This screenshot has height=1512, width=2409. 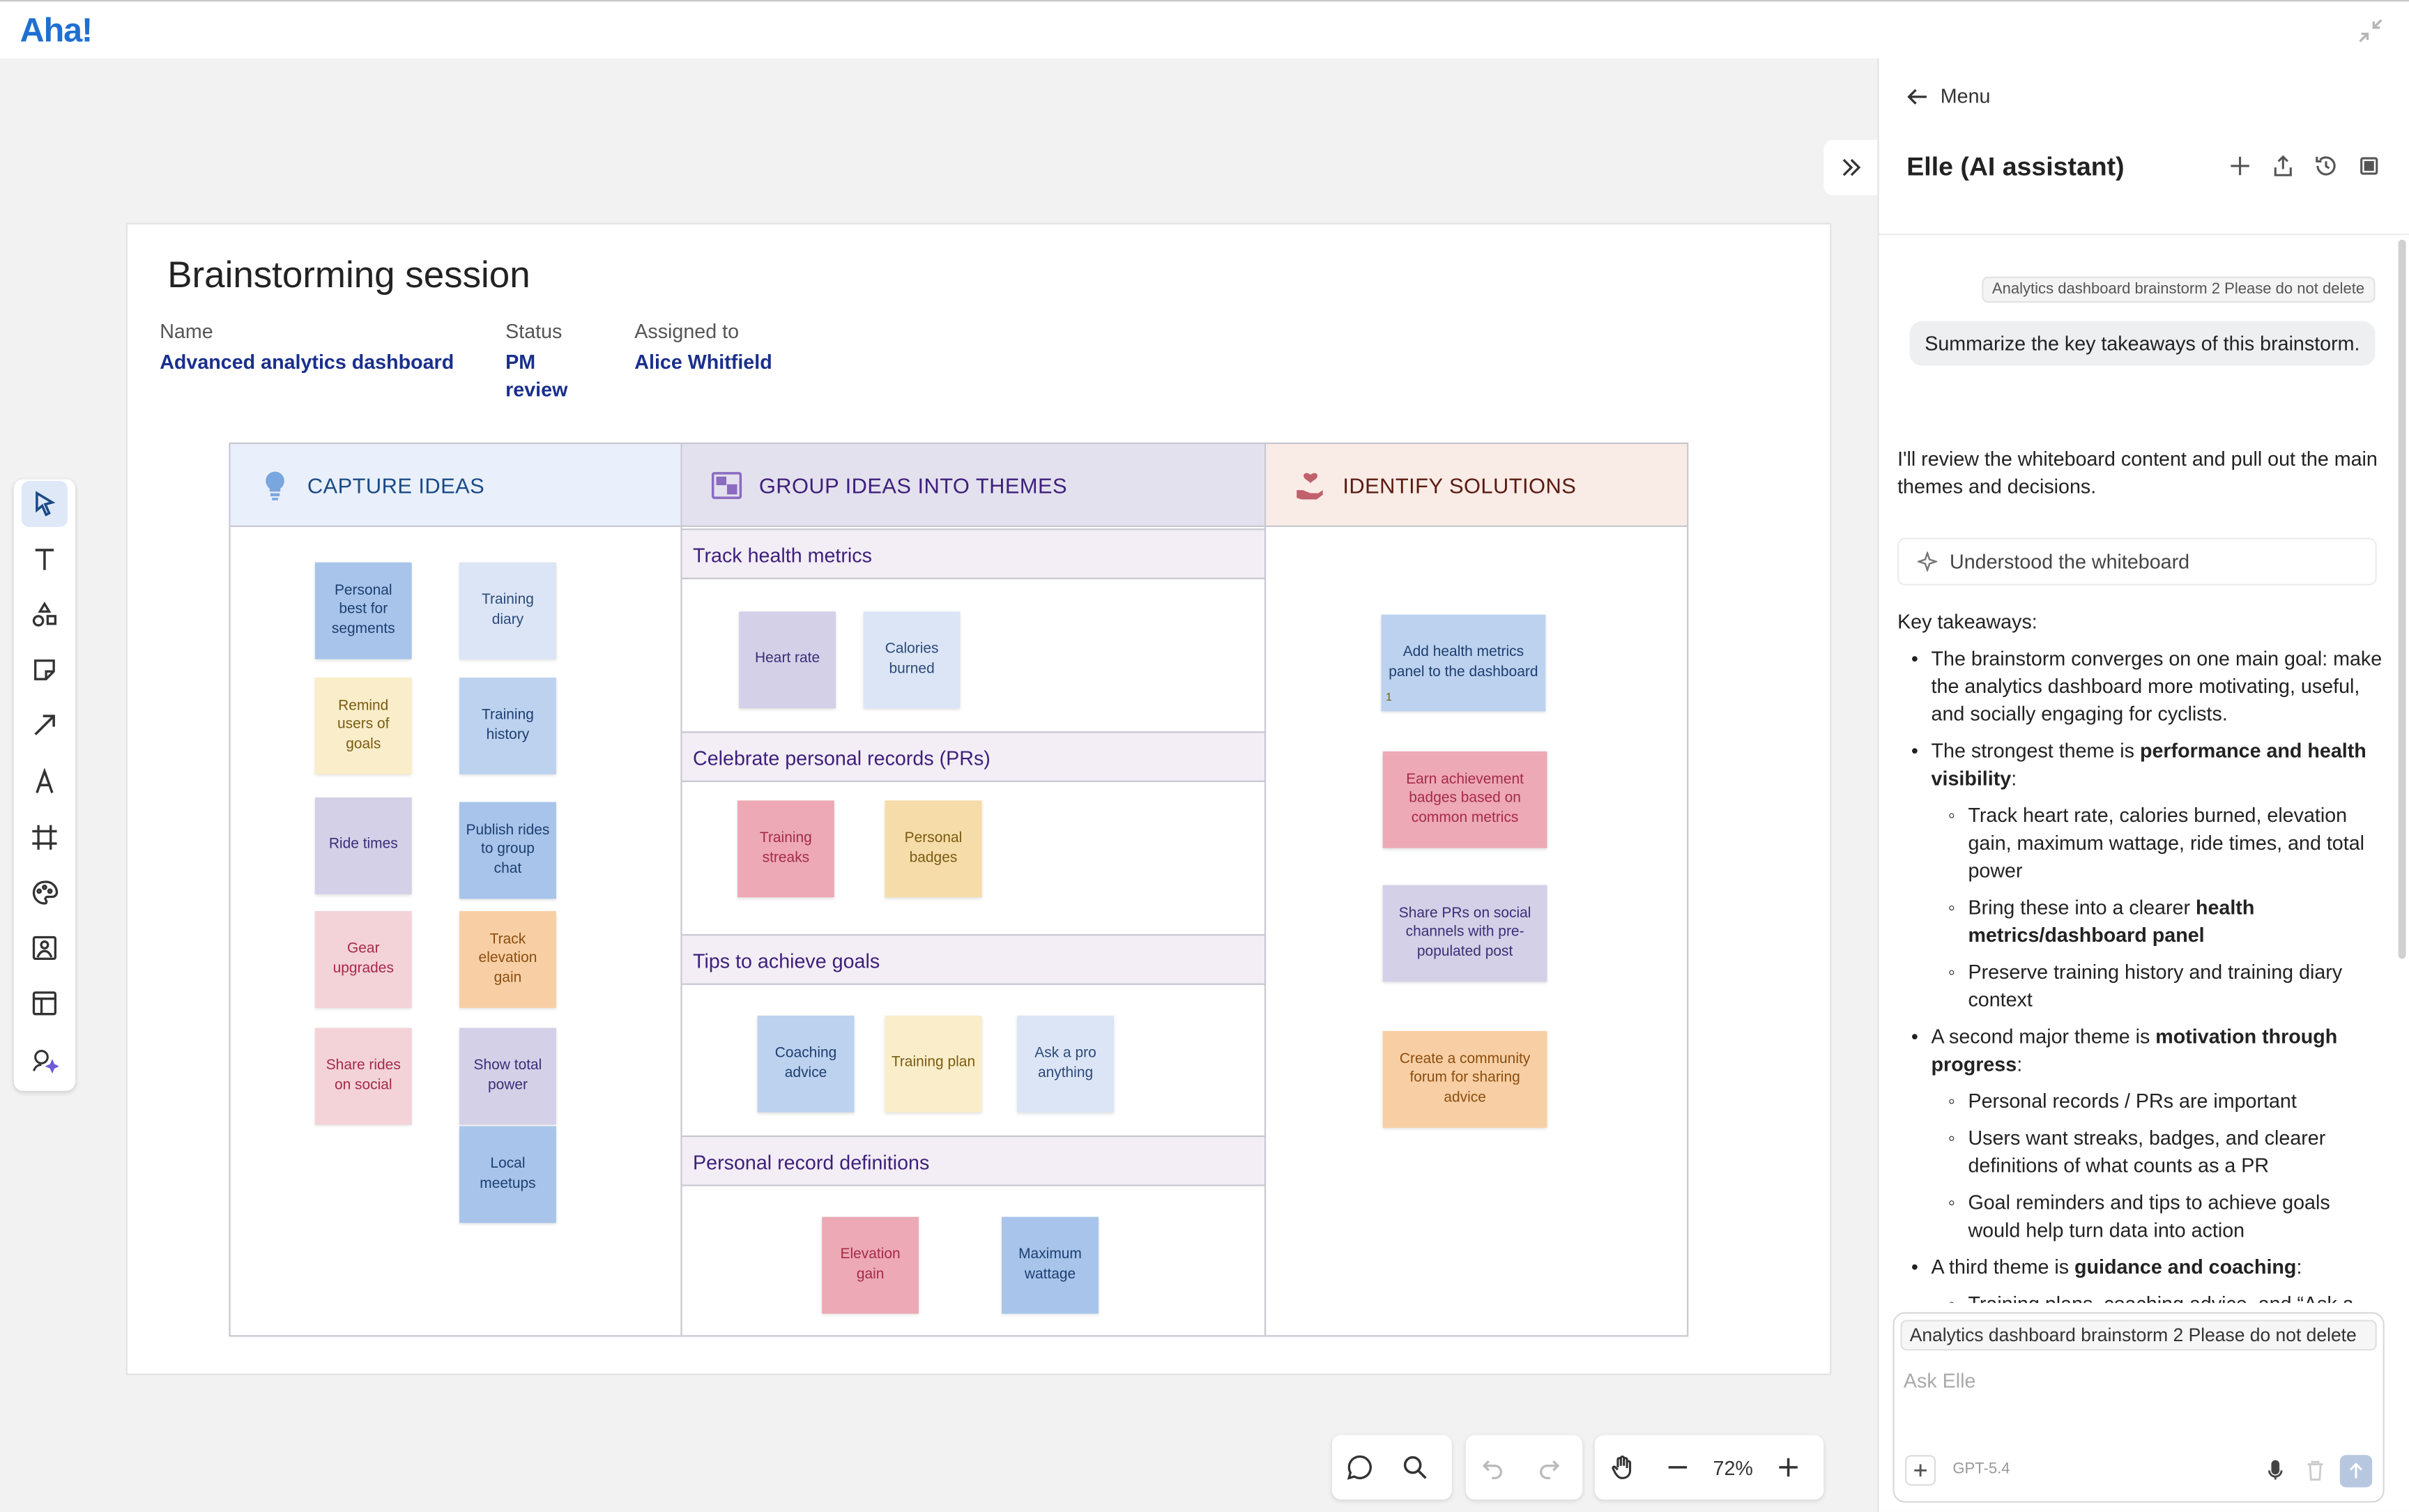 I want to click on stop-icon, so click(x=2369, y=165).